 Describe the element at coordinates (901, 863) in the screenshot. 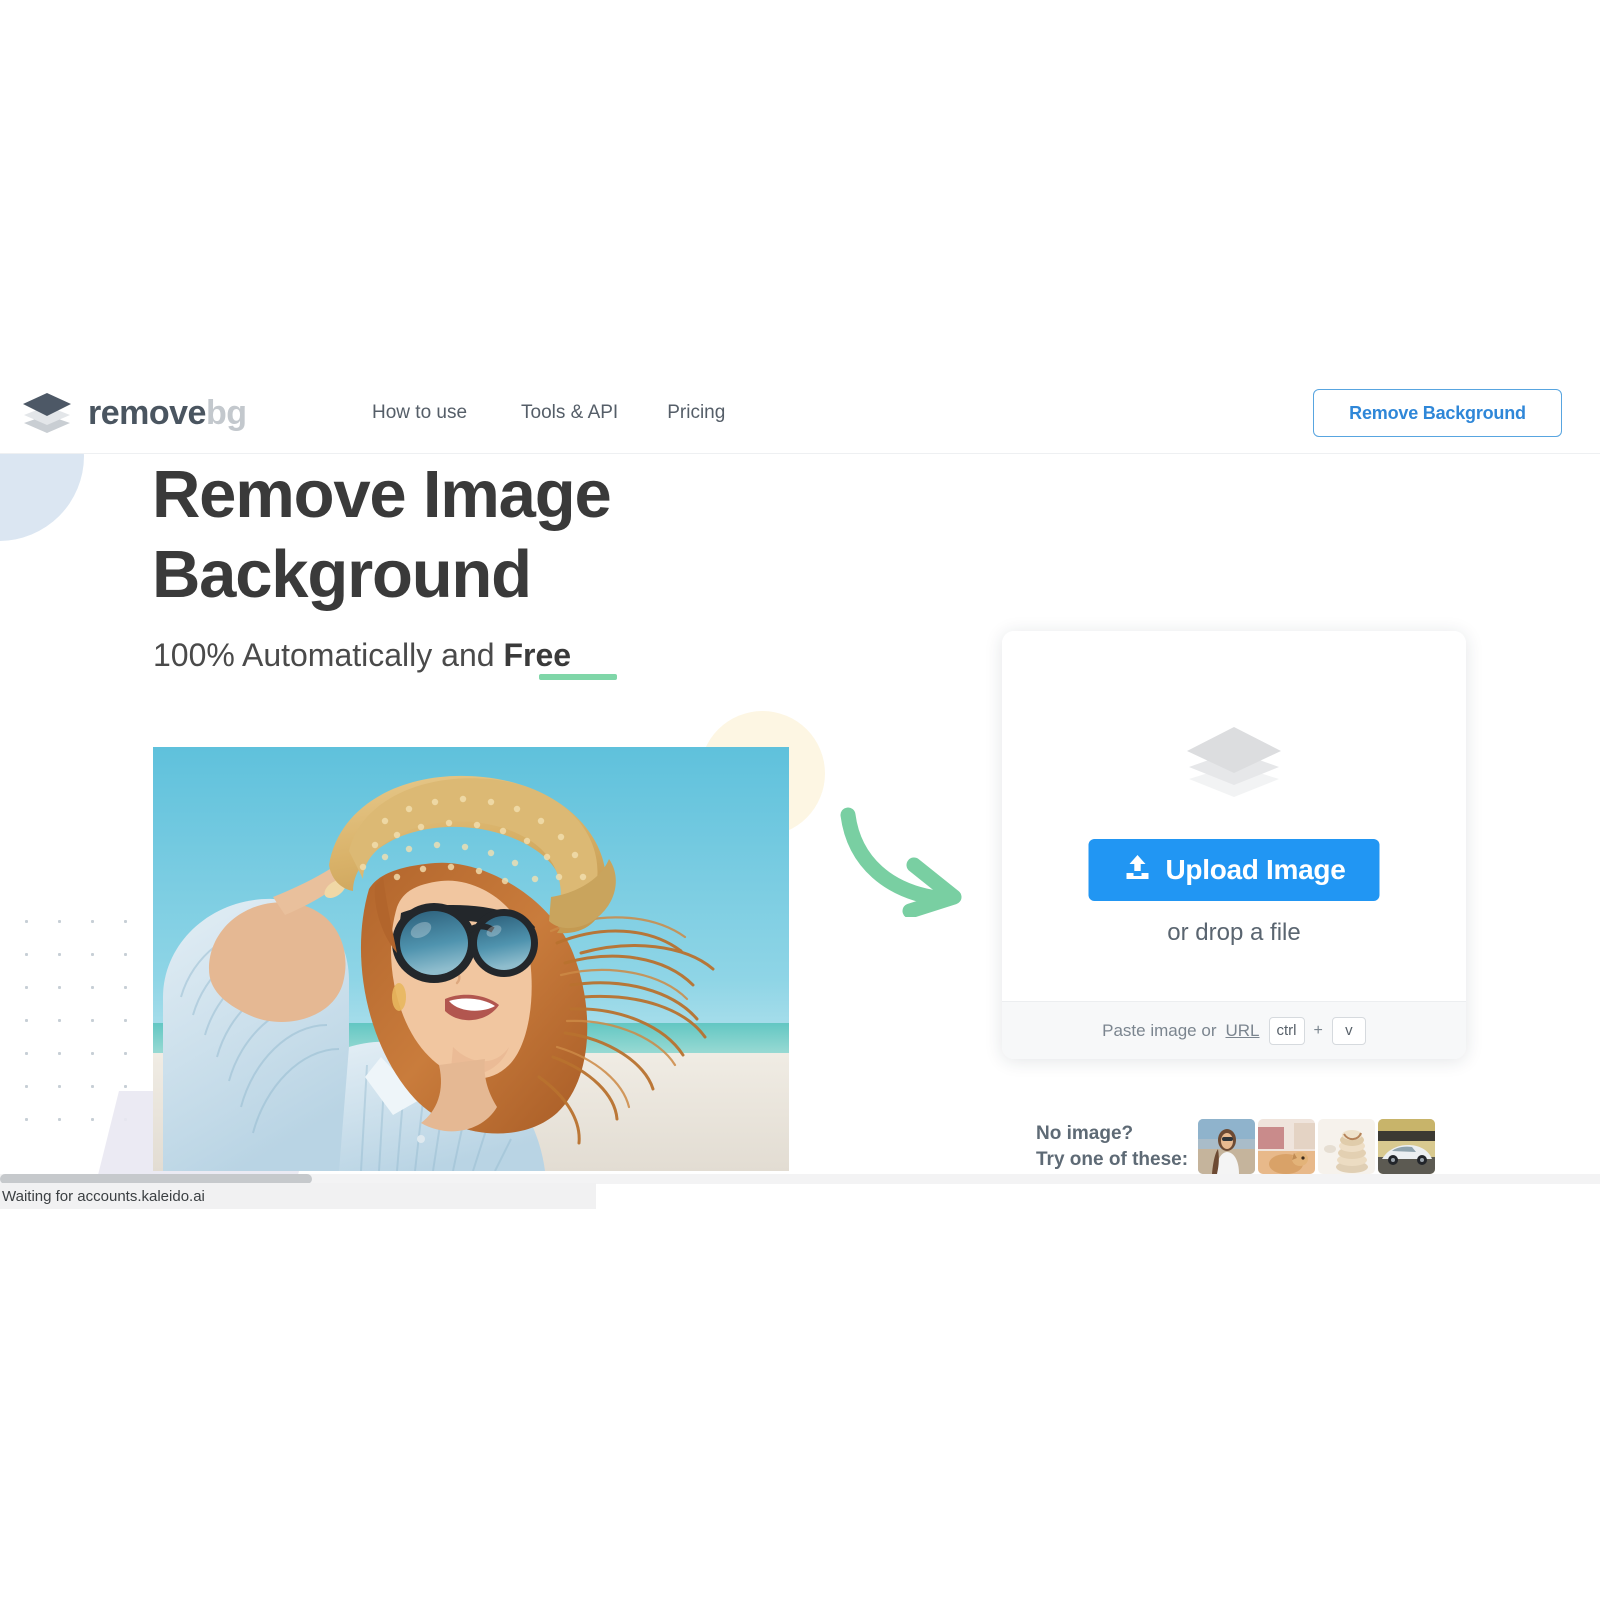

I see `green-arrow-icon` at that location.